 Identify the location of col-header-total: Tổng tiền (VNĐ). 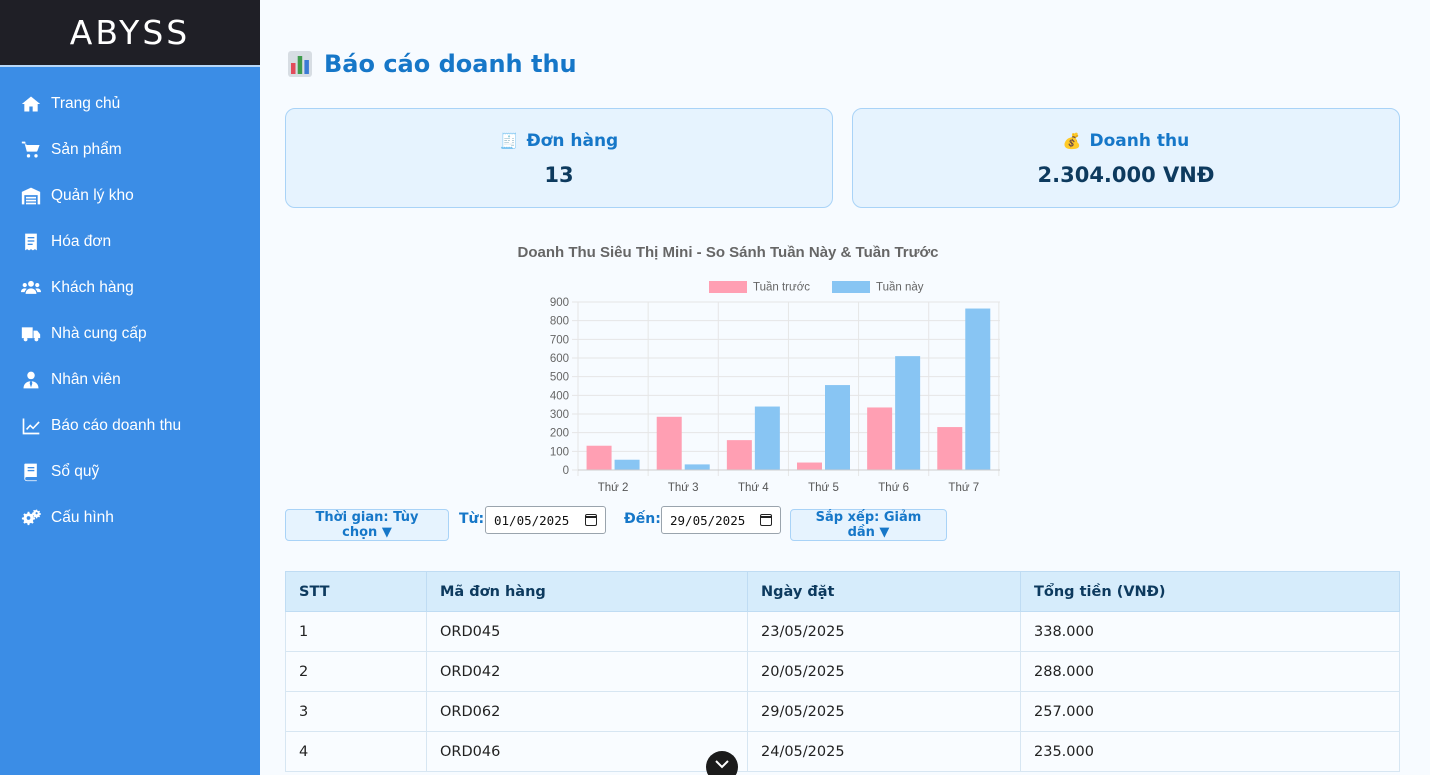
(1210, 591).